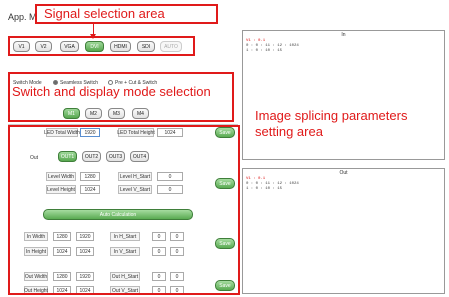 This screenshot has width=449, height=297. I want to click on in-log-line-3: 1 : 0 : 10 : 15, so click(264, 51).